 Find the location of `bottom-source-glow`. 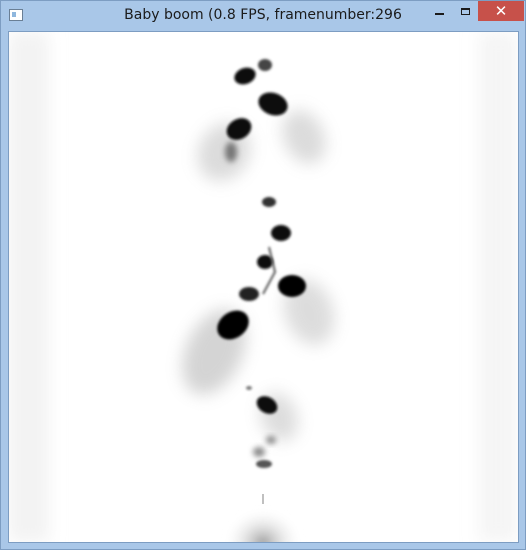

bottom-source-glow is located at coordinates (263, 524).